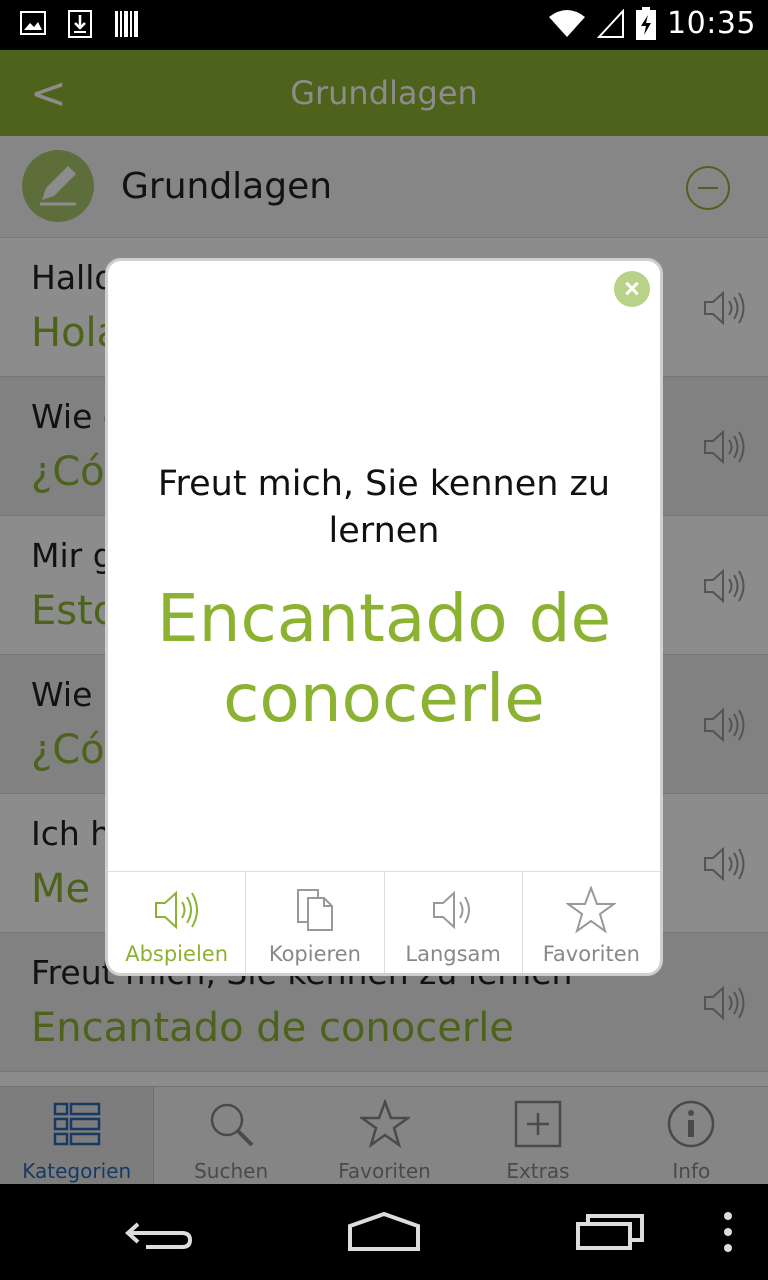 This screenshot has width=768, height=1280. I want to click on speaker-icon, so click(176, 910).